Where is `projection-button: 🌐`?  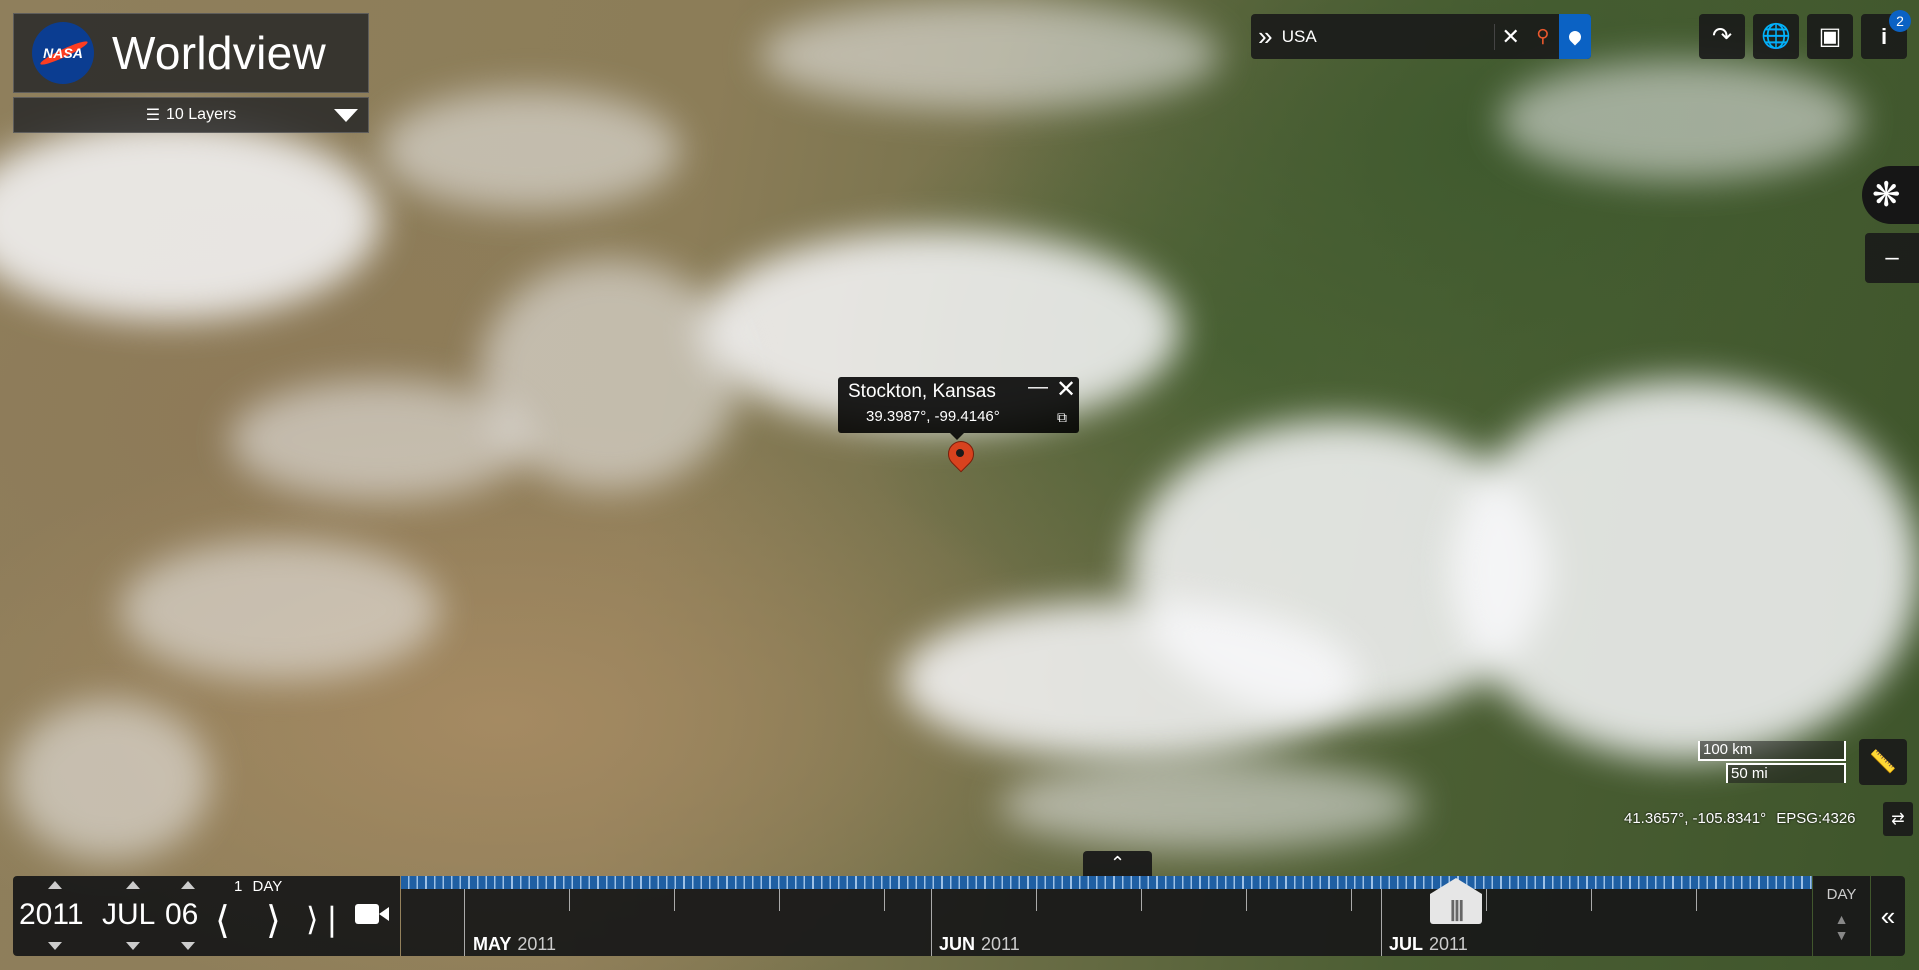
projection-button: 🌐 is located at coordinates (1776, 36).